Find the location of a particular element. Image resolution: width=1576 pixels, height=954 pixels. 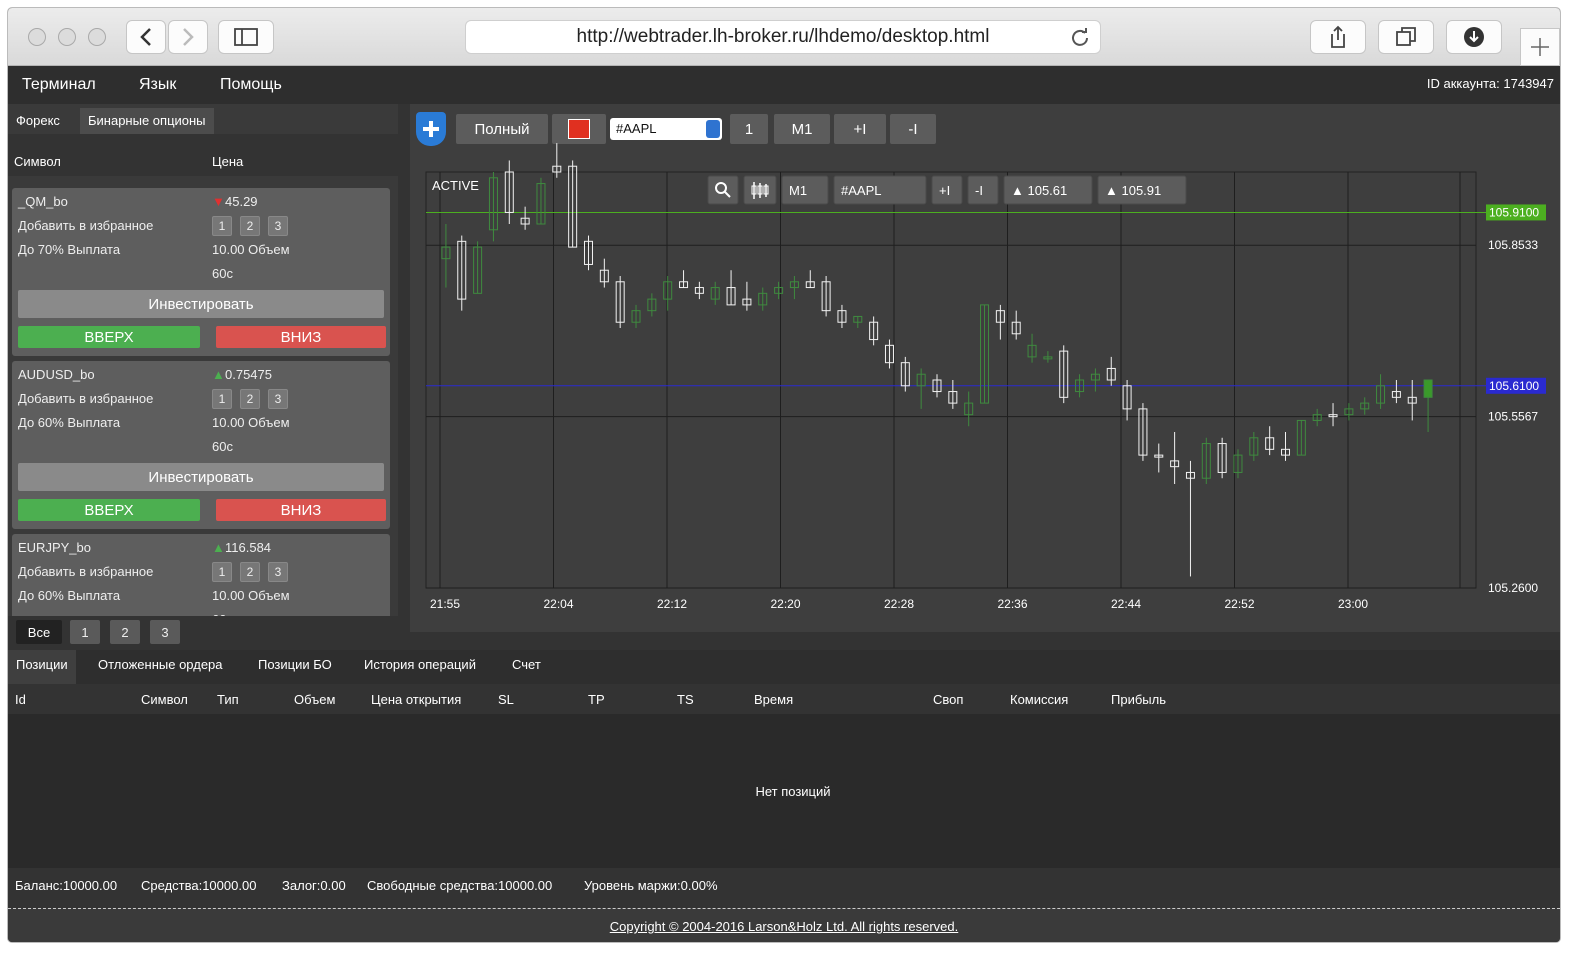

free-margin: Свободные средства:10000.00 is located at coordinates (460, 885).